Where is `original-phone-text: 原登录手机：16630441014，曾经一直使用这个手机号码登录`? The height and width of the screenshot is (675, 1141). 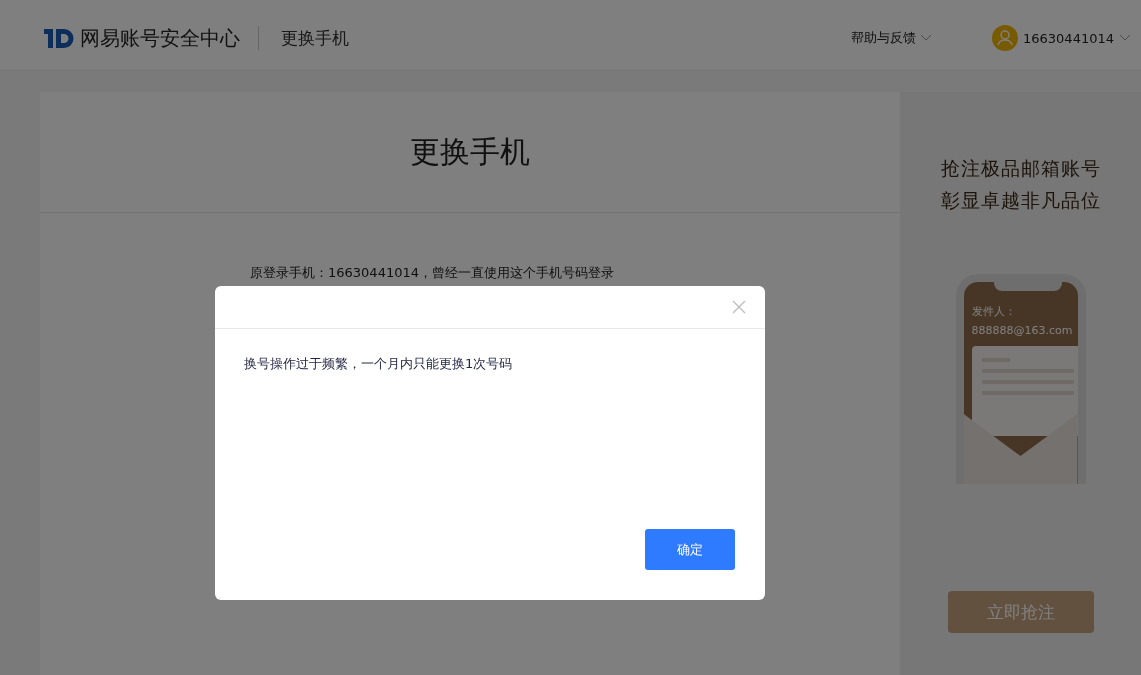
original-phone-text: 原登录手机：16630441014，曾经一直使用这个手机号码登录 is located at coordinates (432, 273).